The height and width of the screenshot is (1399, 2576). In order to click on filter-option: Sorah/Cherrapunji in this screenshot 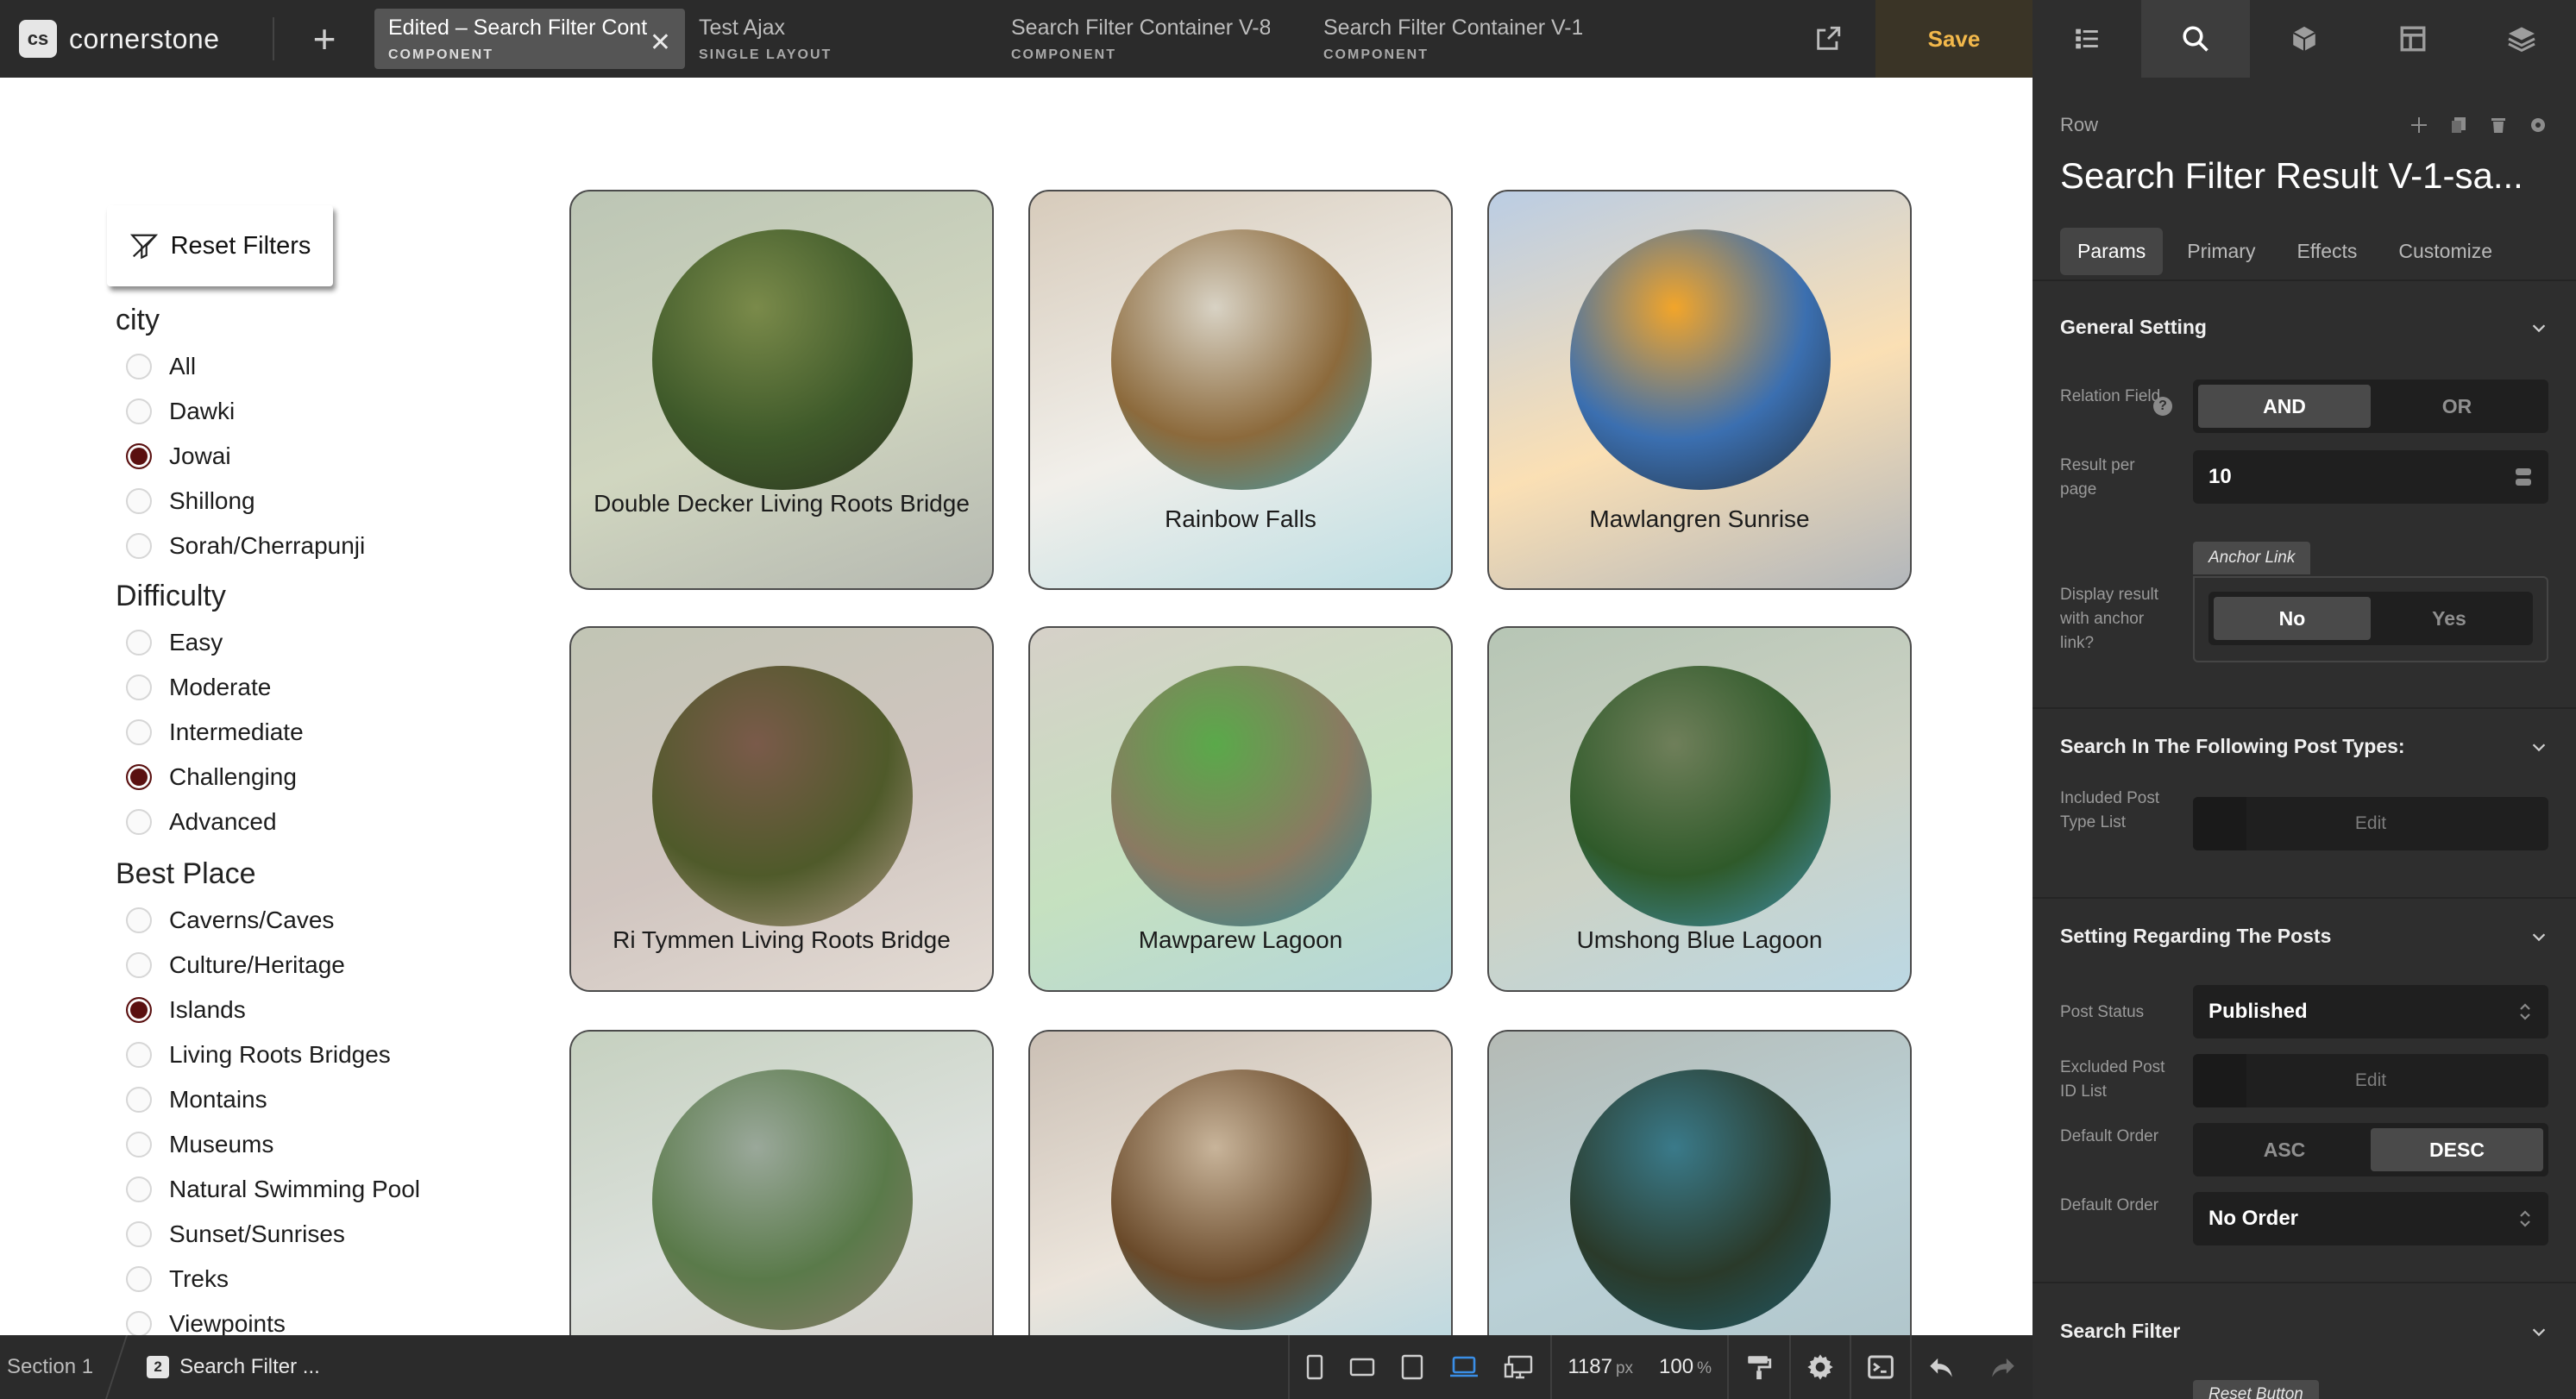, I will do `click(240, 546)`.